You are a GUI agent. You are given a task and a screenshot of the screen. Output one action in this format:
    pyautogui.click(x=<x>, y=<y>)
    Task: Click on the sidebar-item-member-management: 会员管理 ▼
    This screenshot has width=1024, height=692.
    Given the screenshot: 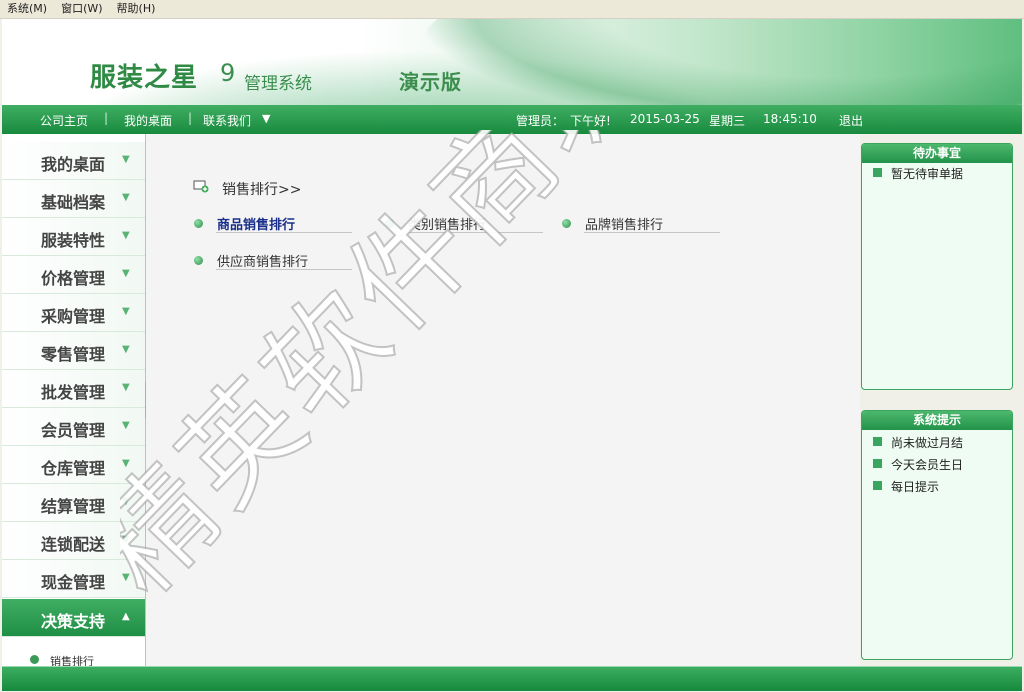 What is the action you would take?
    pyautogui.click(x=73, y=427)
    